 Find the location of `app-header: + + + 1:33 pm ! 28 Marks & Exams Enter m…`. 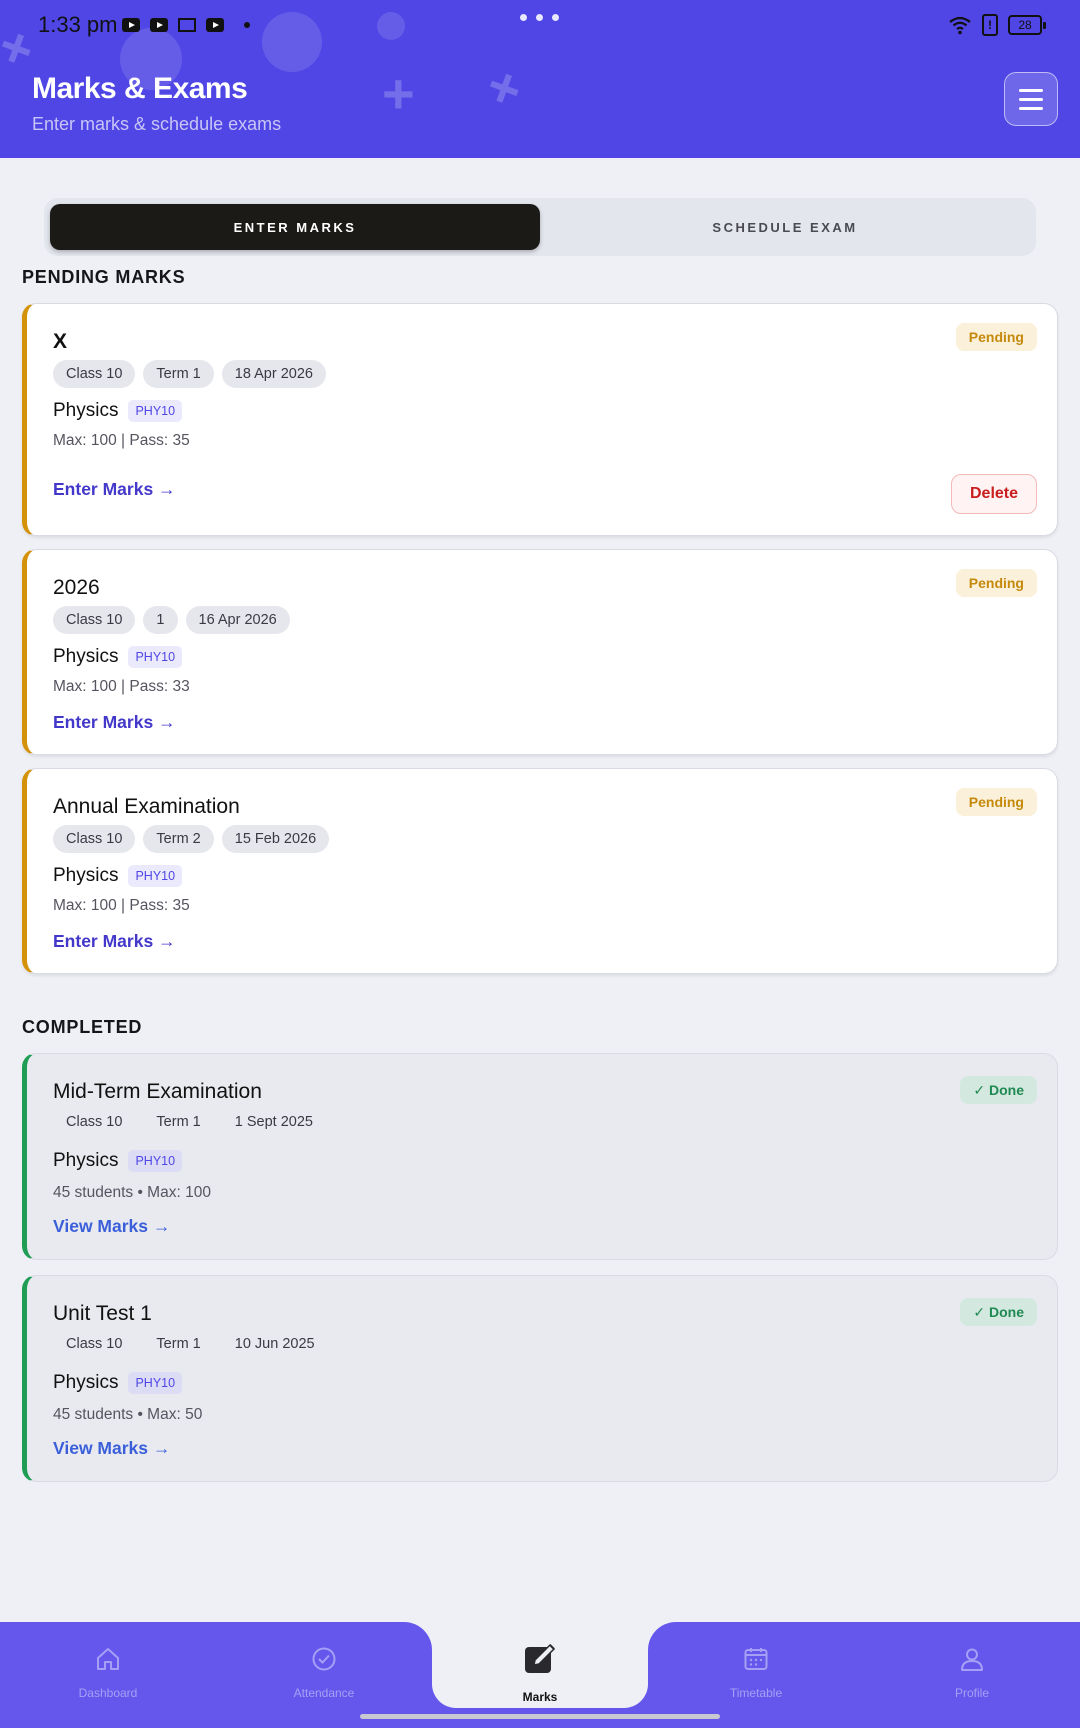

app-header: + + + 1:33 pm ! 28 Marks & Exams Enter m… is located at coordinates (540, 79).